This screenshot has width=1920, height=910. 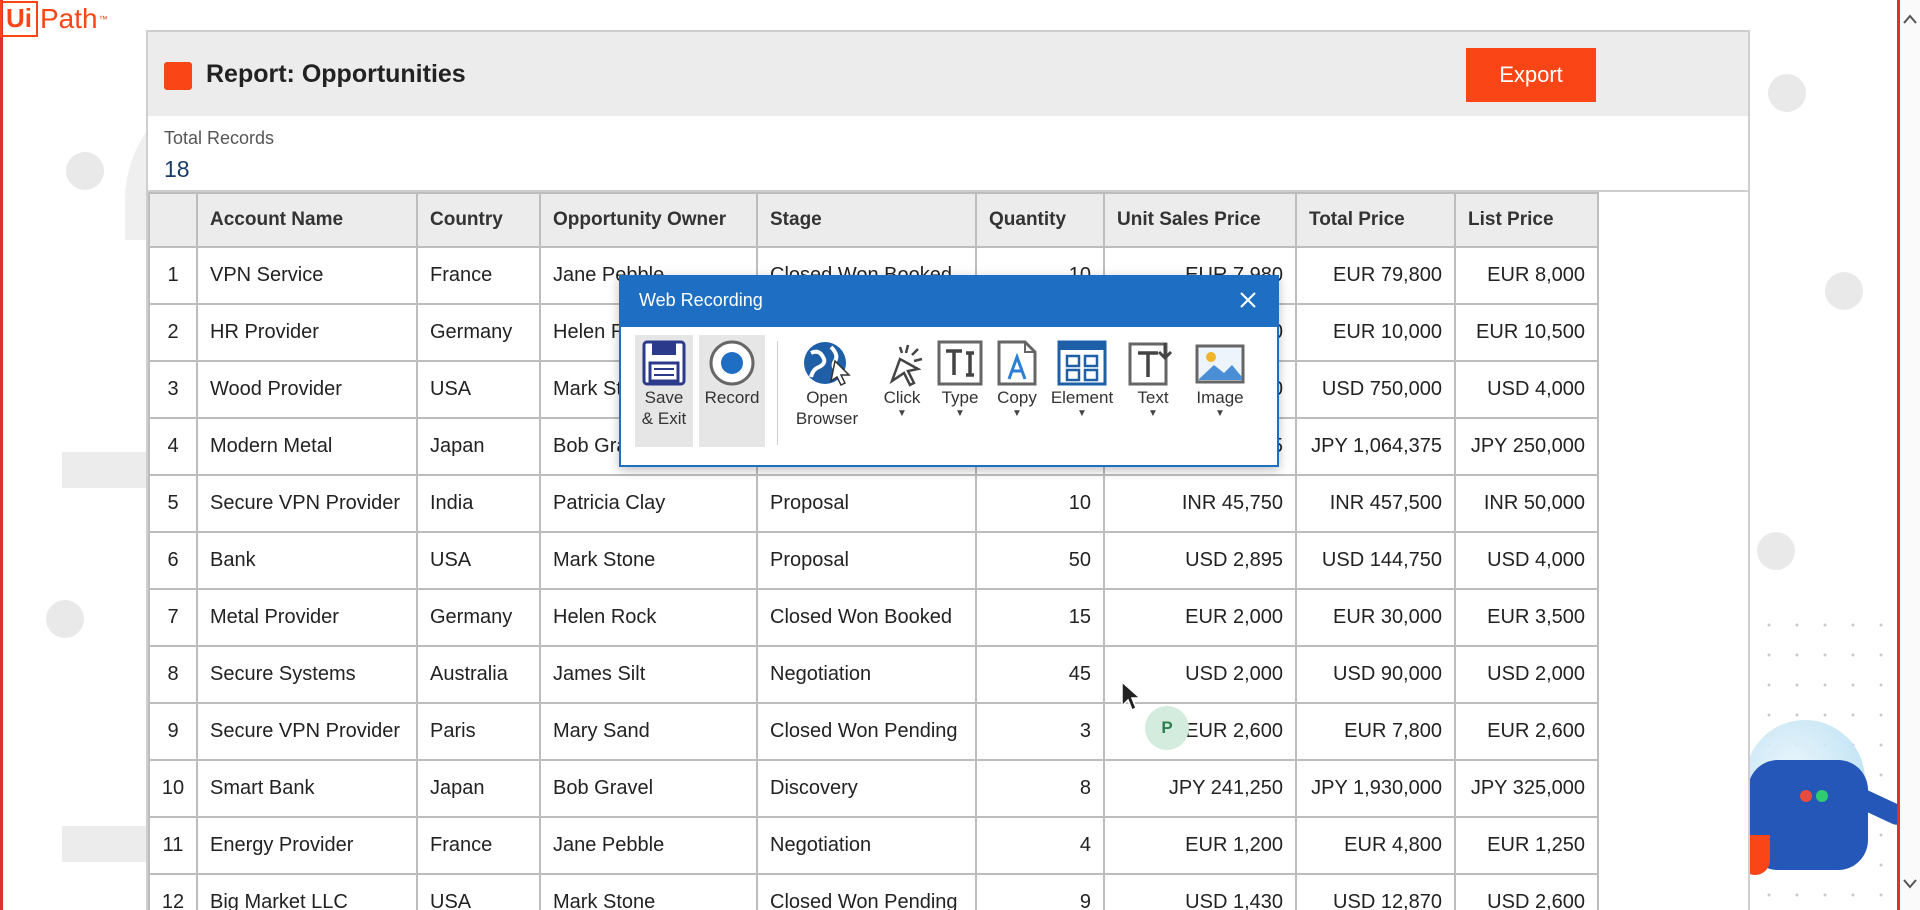 I want to click on image-button: Image ▼, so click(x=1220, y=391).